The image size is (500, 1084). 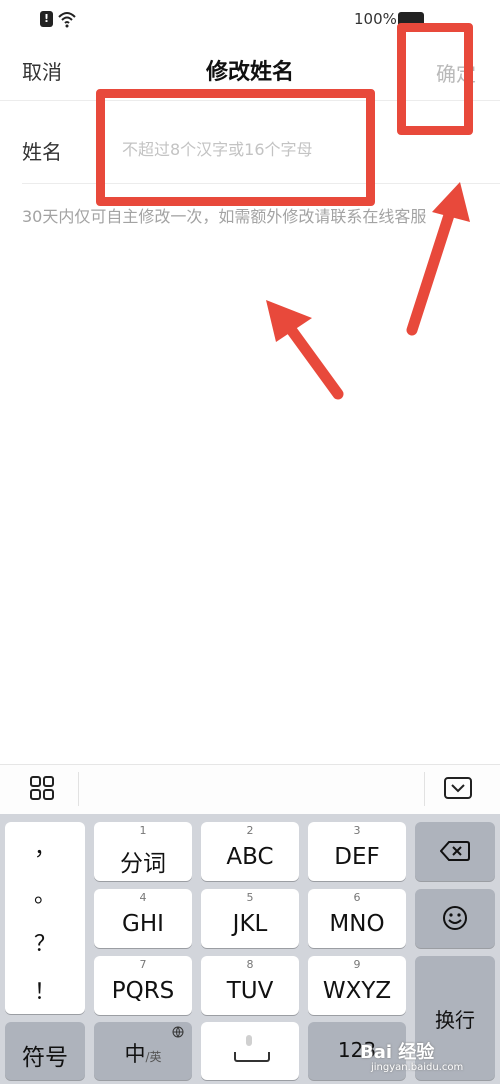 What do you see at coordinates (143, 991) in the screenshot?
I see `key-label: PQRS` at bounding box center [143, 991].